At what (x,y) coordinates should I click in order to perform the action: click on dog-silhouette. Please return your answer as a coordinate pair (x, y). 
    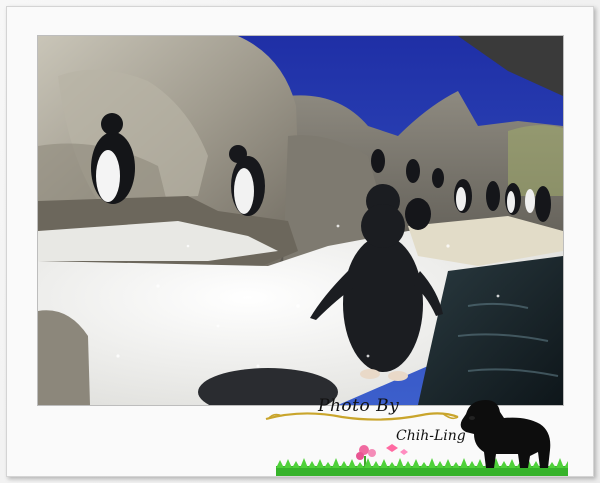
    Looking at the image, I should click on (505, 434).